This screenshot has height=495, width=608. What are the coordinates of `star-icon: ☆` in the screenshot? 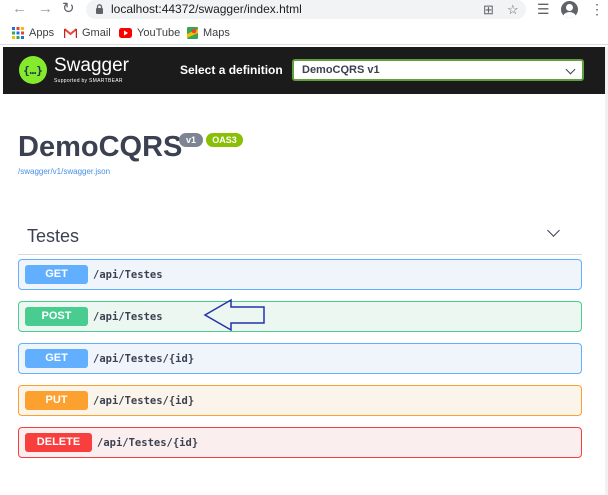 It's located at (513, 9).